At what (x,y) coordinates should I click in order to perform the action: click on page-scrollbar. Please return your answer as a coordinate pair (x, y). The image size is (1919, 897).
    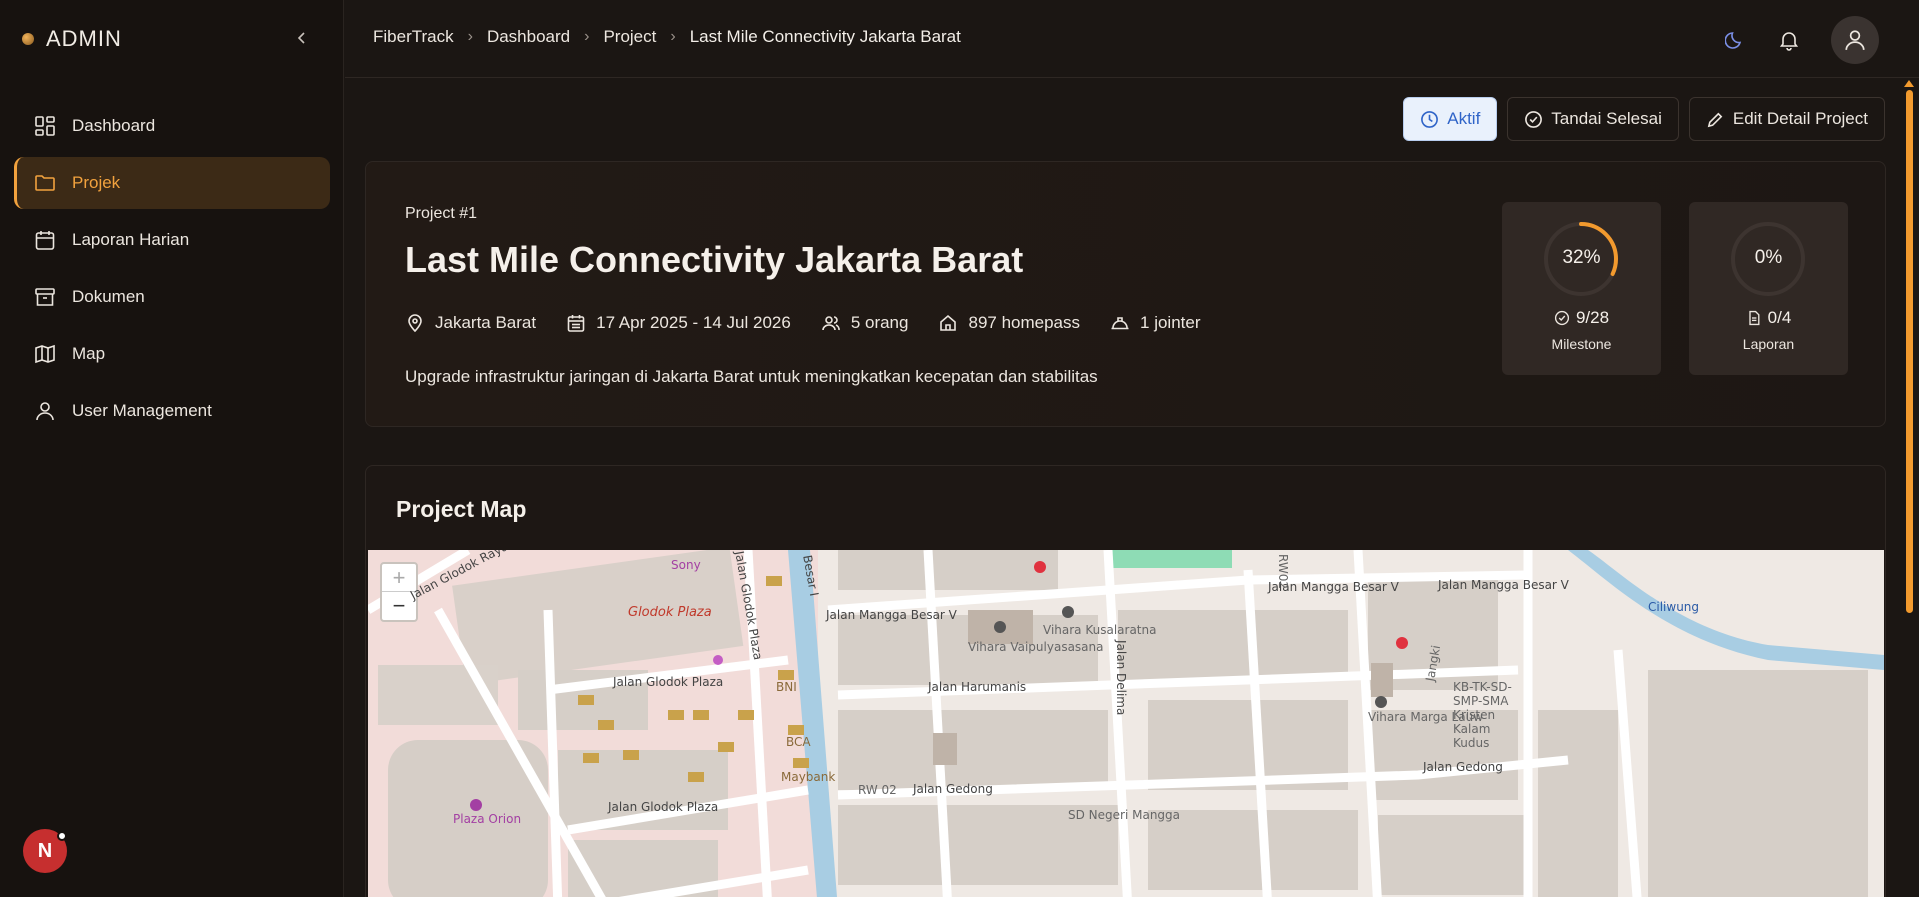
    Looking at the image, I should click on (1909, 488).